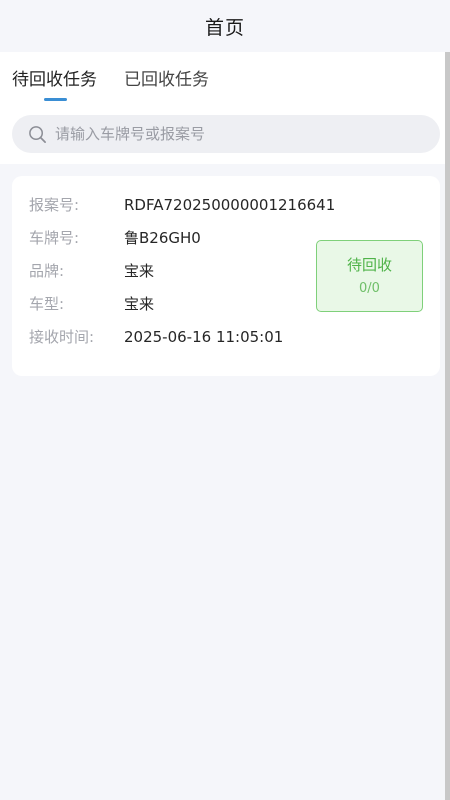 The height and width of the screenshot is (800, 450). I want to click on search-bar, so click(226, 134).